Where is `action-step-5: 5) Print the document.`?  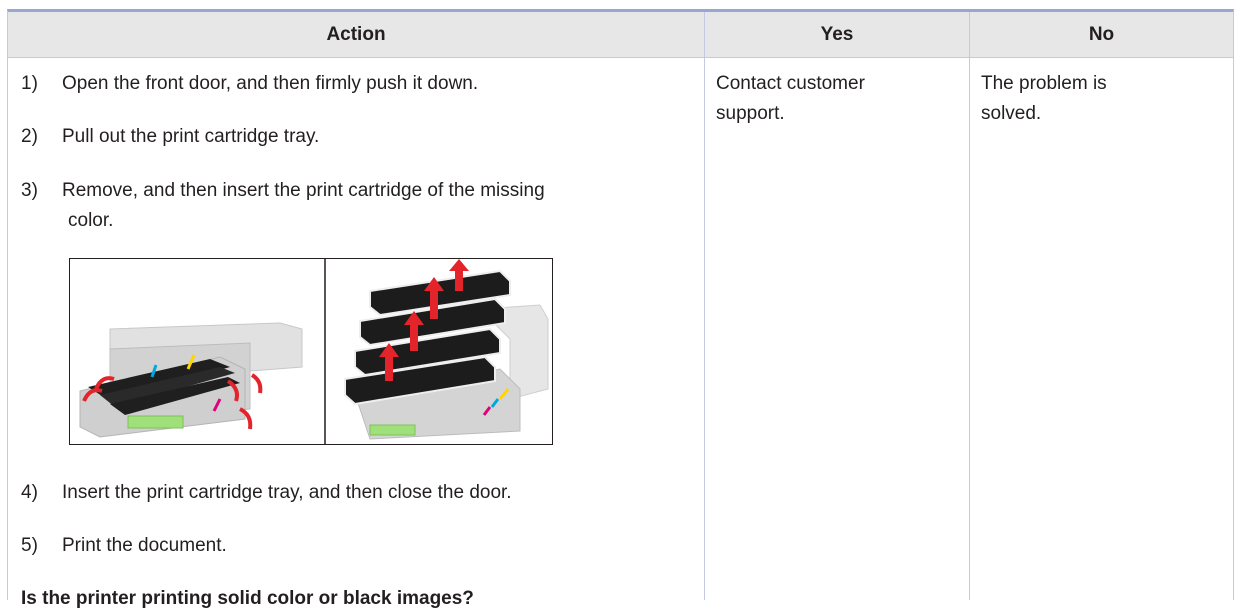
action-step-5: 5) Print the document. is located at coordinates (124, 545).